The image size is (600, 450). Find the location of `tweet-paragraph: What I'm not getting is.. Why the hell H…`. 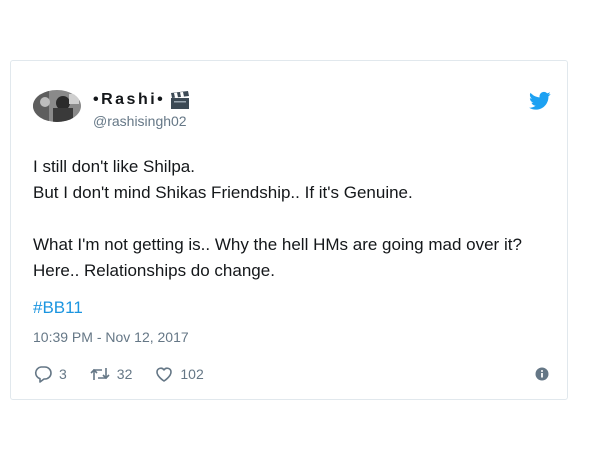

tweet-paragraph: What I'm not getting is.. Why the hell H… is located at coordinates (277, 257).